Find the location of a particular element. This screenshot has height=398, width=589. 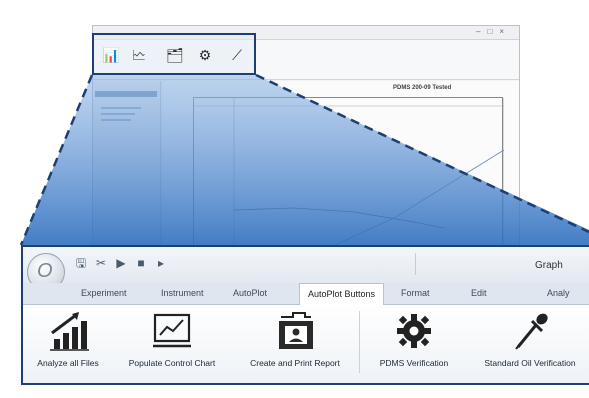

create-and-print-report-button: Create and Print Report is located at coordinates (295, 344).